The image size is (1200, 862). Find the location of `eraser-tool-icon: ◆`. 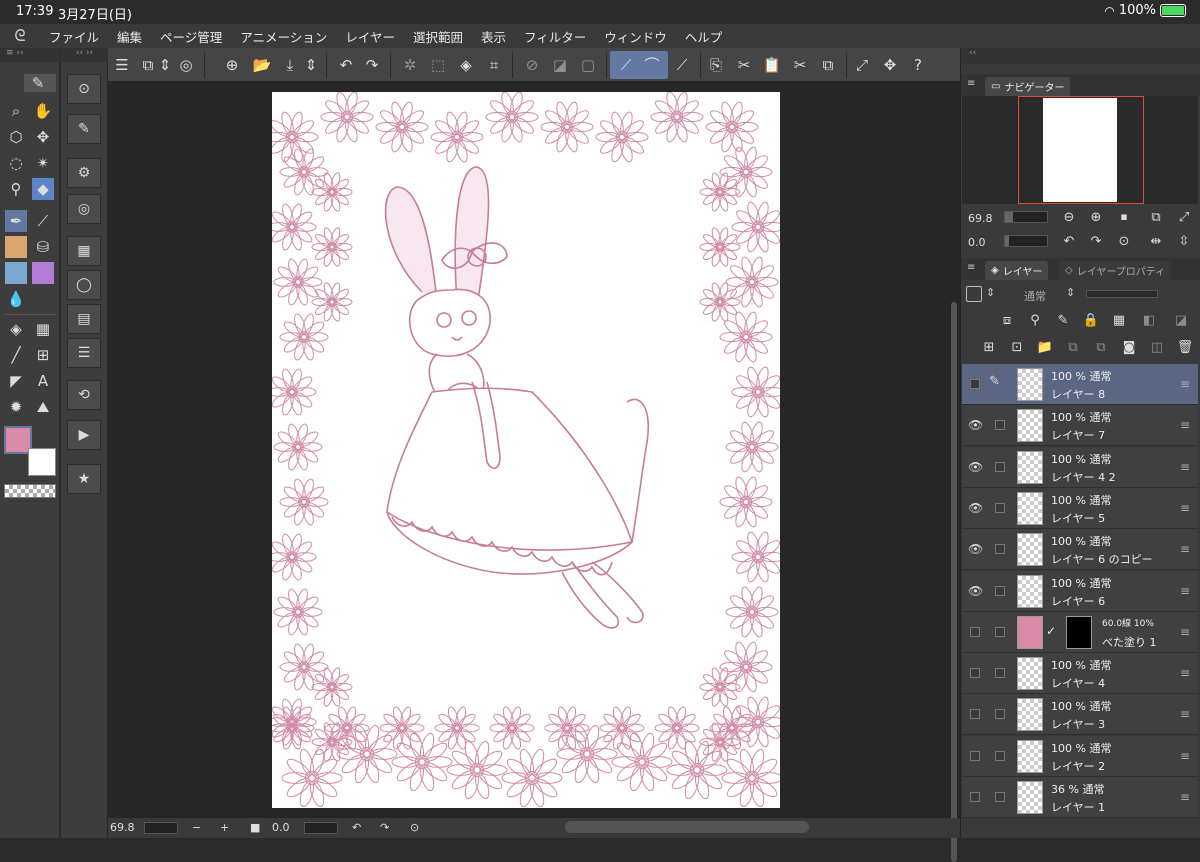

eraser-tool-icon: ◆ is located at coordinates (43, 189).